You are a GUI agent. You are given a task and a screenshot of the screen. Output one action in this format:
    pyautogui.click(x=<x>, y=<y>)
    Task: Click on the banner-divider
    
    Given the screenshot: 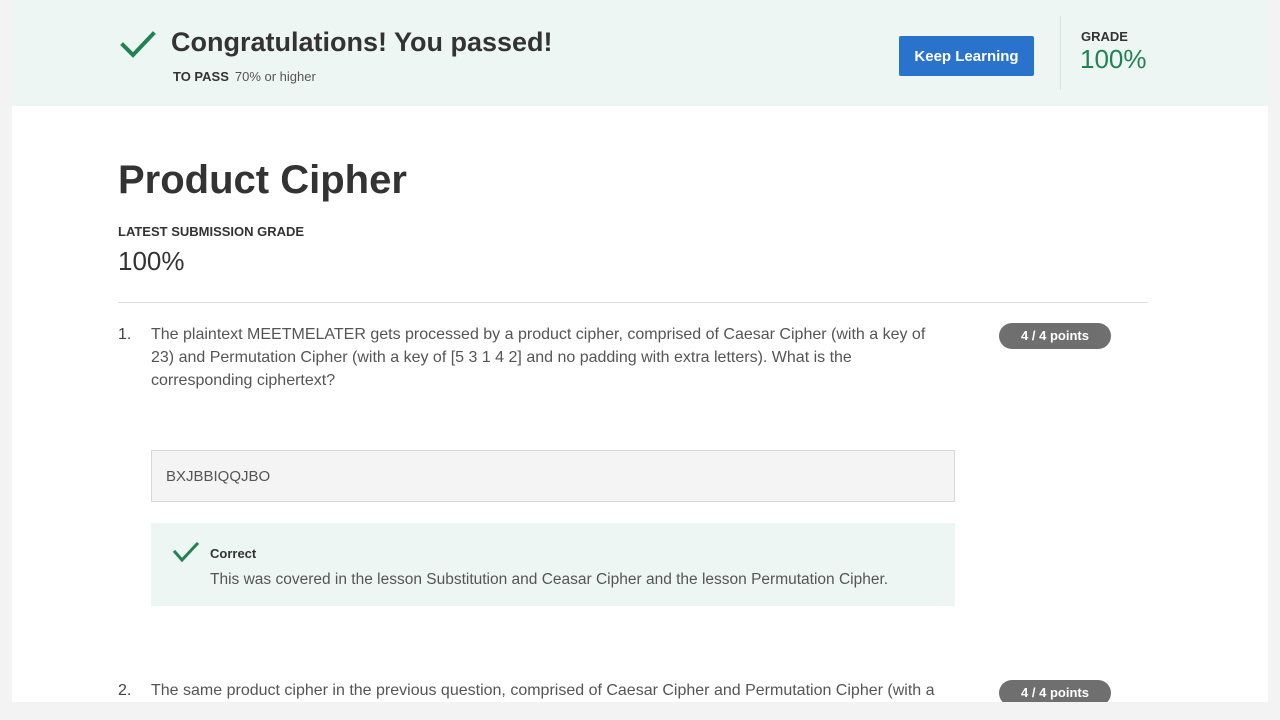 What is the action you would take?
    pyautogui.click(x=1060, y=53)
    